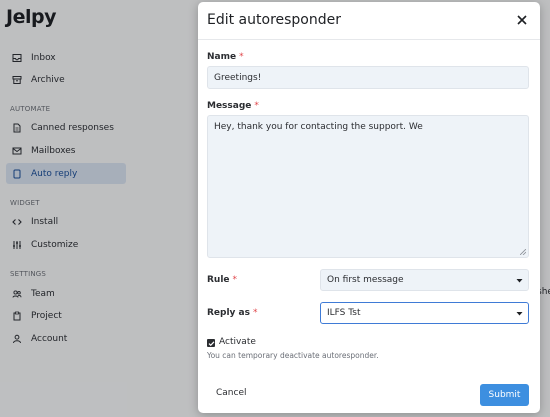 This screenshot has width=550, height=417. What do you see at coordinates (424, 280) in the screenshot?
I see `rule-select: On first message` at bounding box center [424, 280].